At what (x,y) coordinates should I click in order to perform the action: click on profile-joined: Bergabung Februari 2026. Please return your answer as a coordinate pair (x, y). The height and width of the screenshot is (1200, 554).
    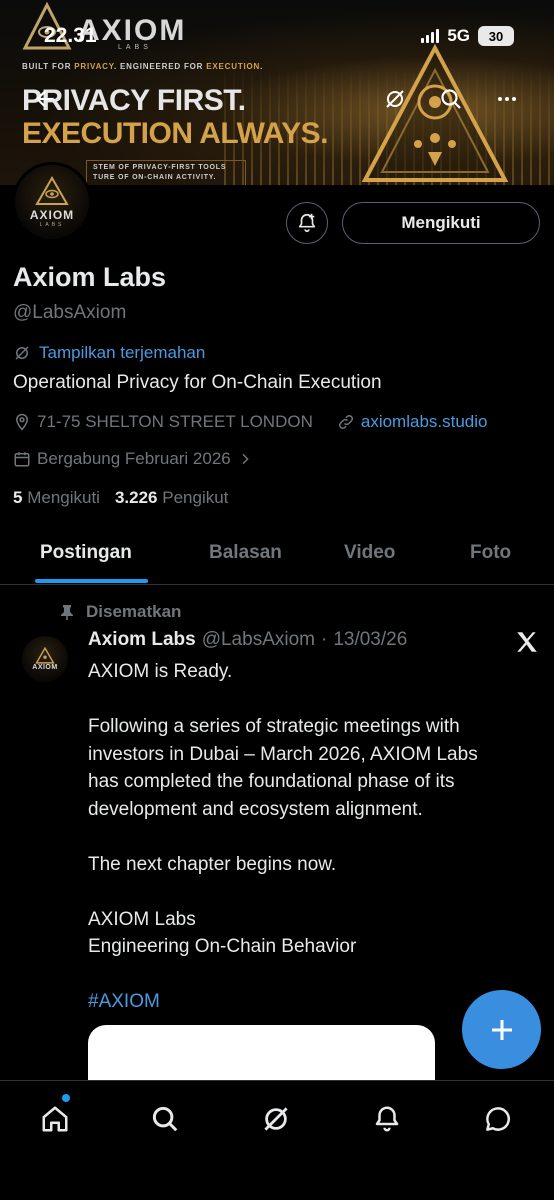
    Looking at the image, I should click on (134, 458).